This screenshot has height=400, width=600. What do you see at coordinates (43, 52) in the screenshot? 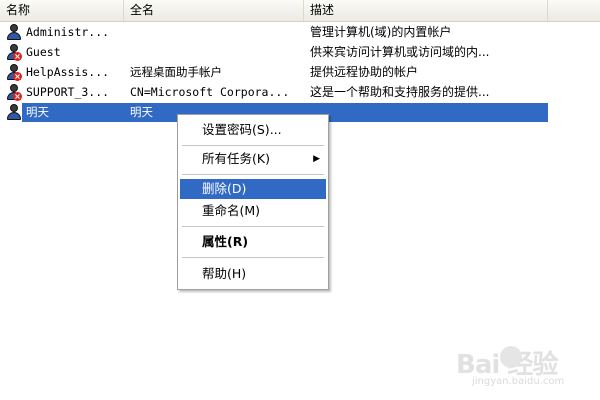
I see `user-name: Guest` at bounding box center [43, 52].